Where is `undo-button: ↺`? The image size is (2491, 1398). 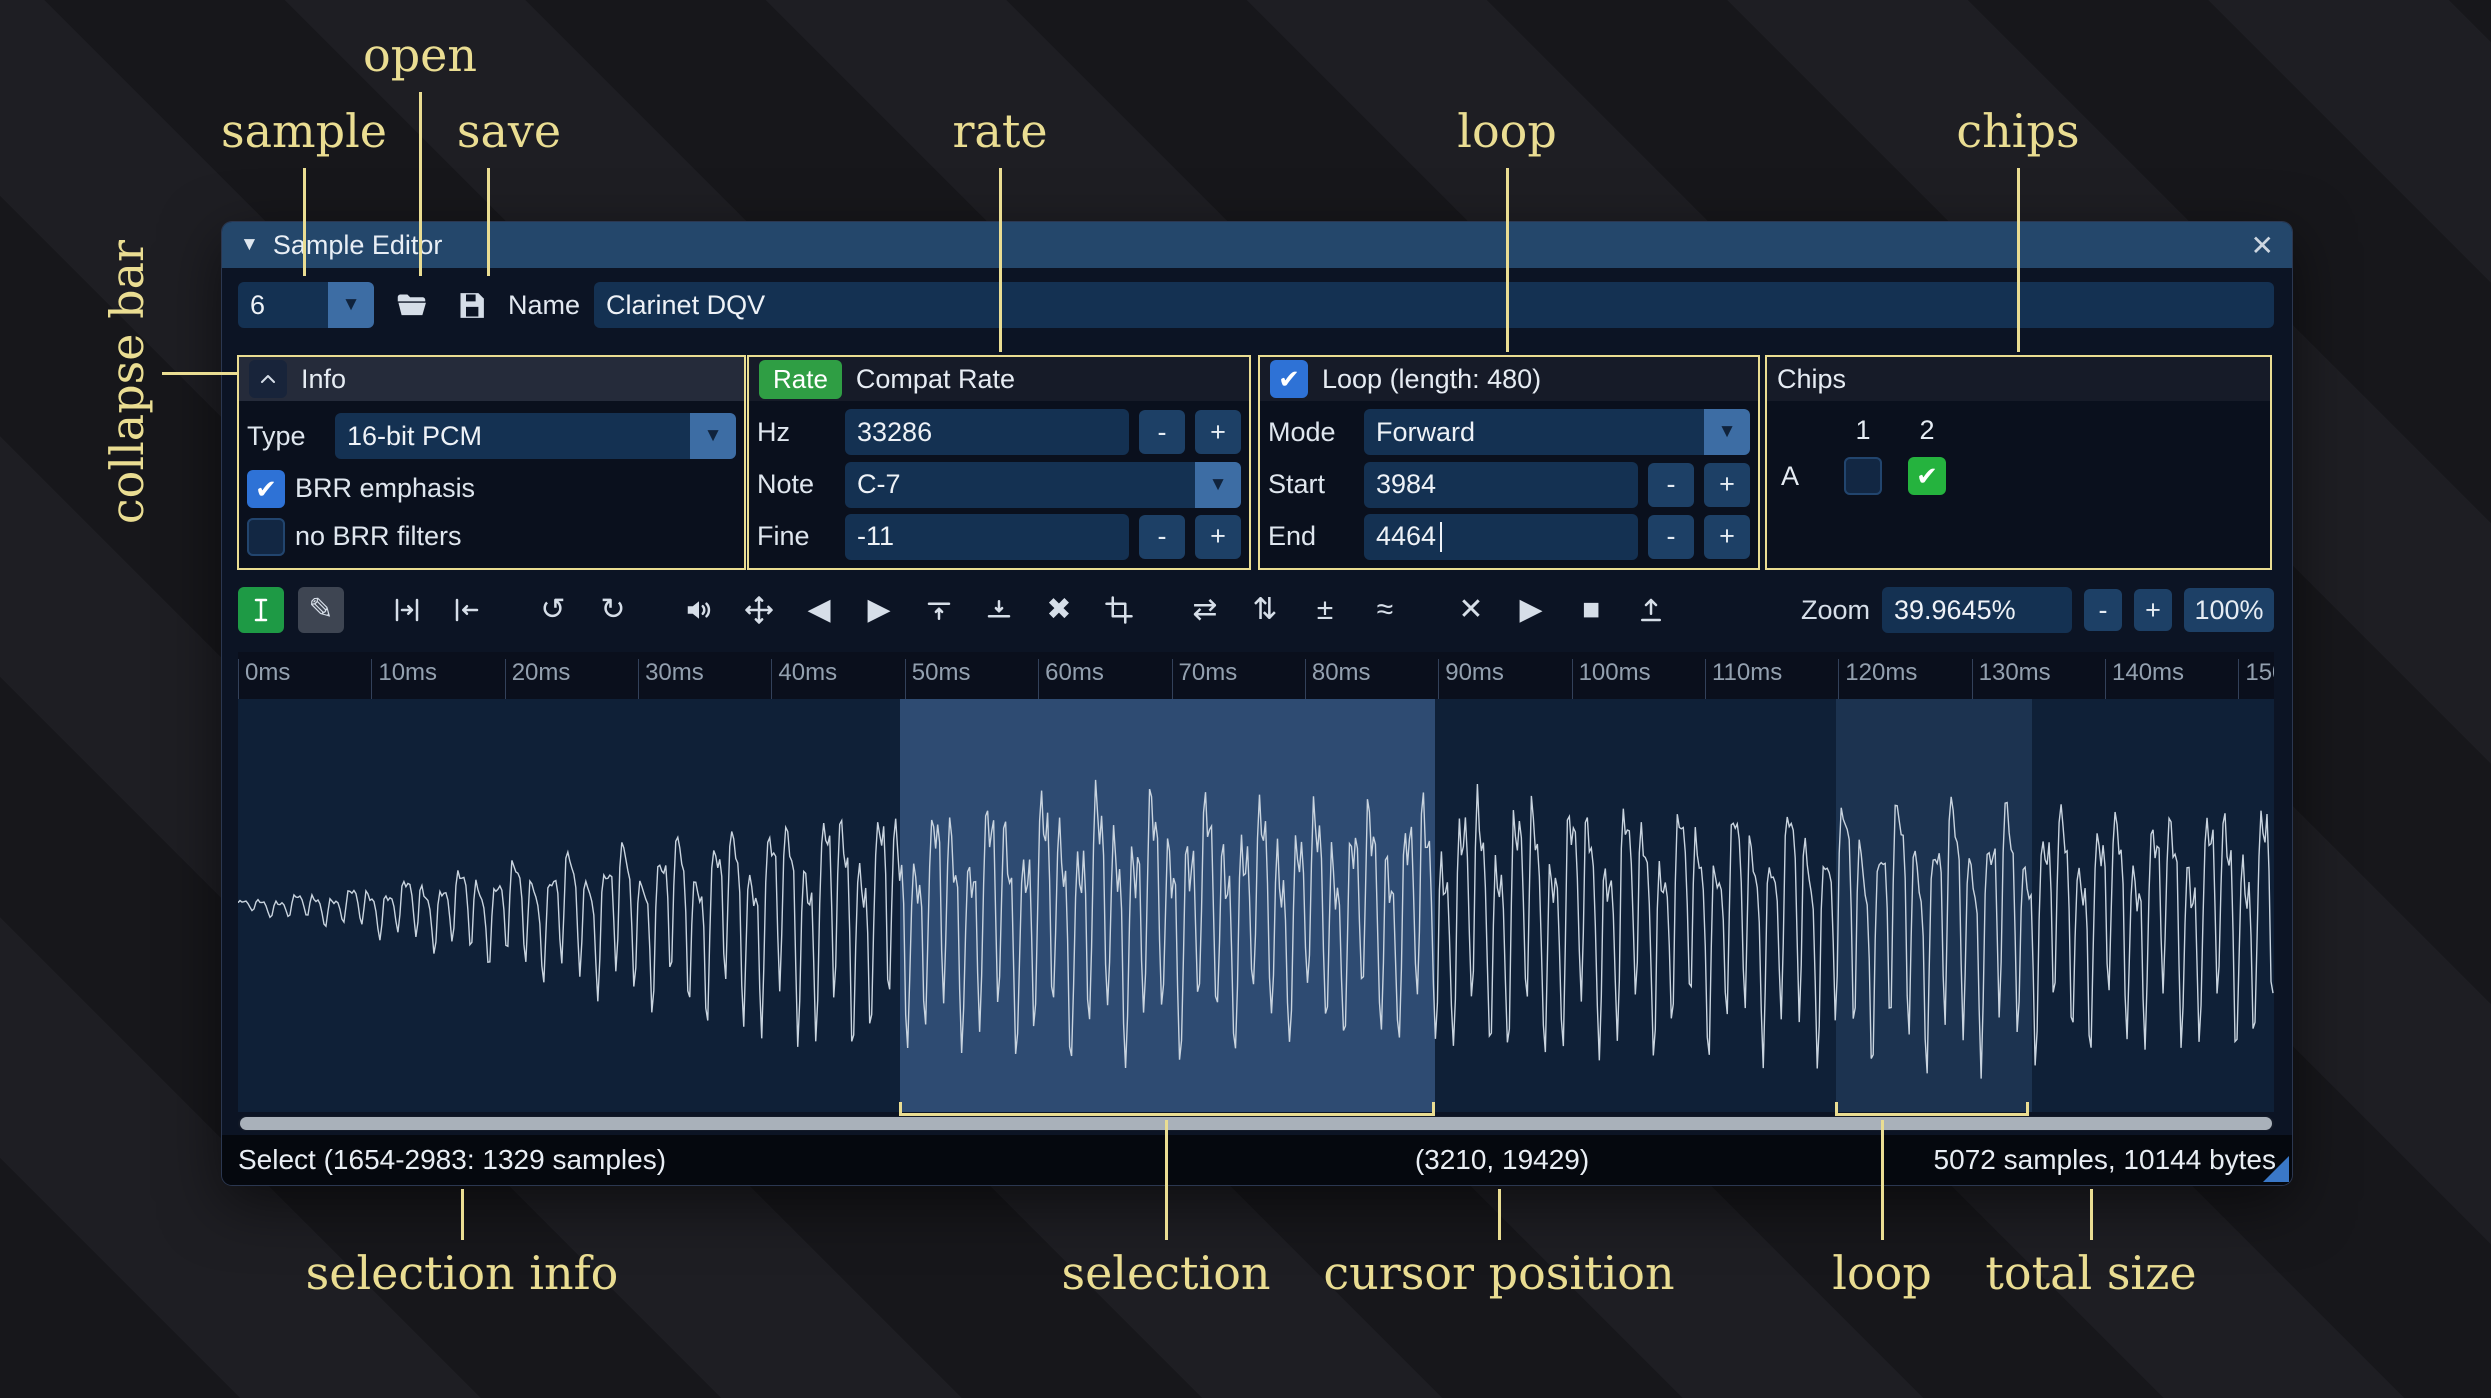 undo-button: ↺ is located at coordinates (553, 610).